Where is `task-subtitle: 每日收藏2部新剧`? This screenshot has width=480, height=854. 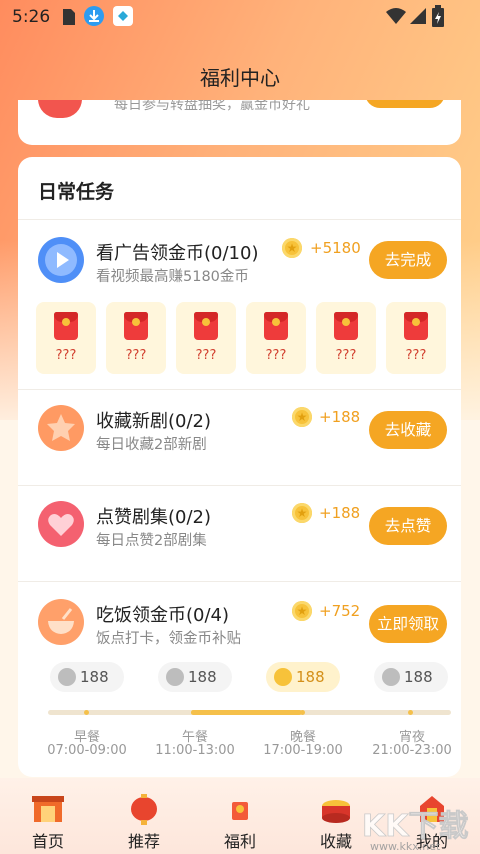
task-subtitle: 每日收藏2部新剧 is located at coordinates (151, 445).